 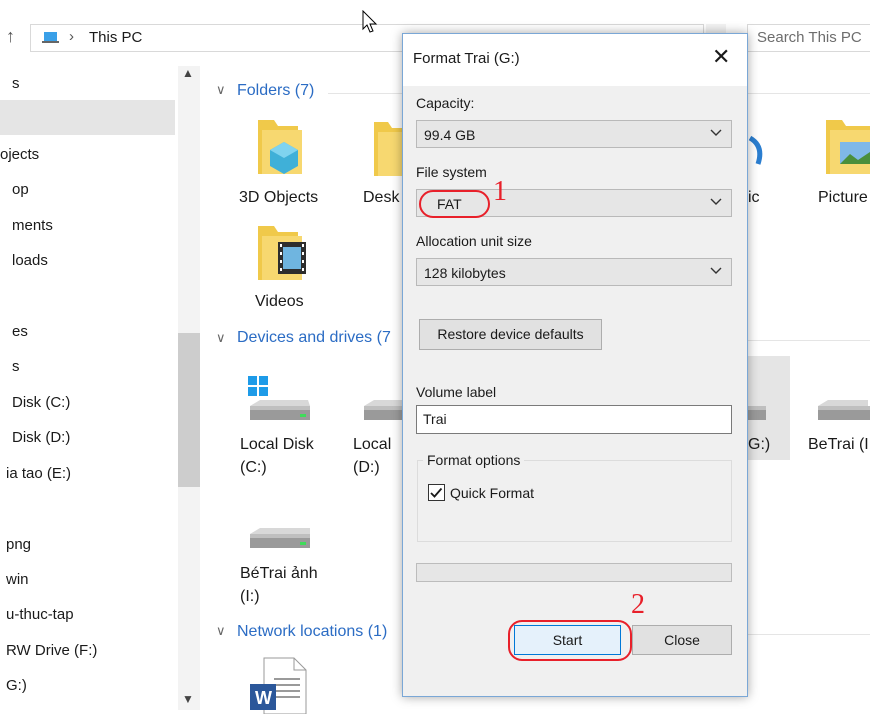 I want to click on volume-label-value: Trai, so click(x=435, y=419).